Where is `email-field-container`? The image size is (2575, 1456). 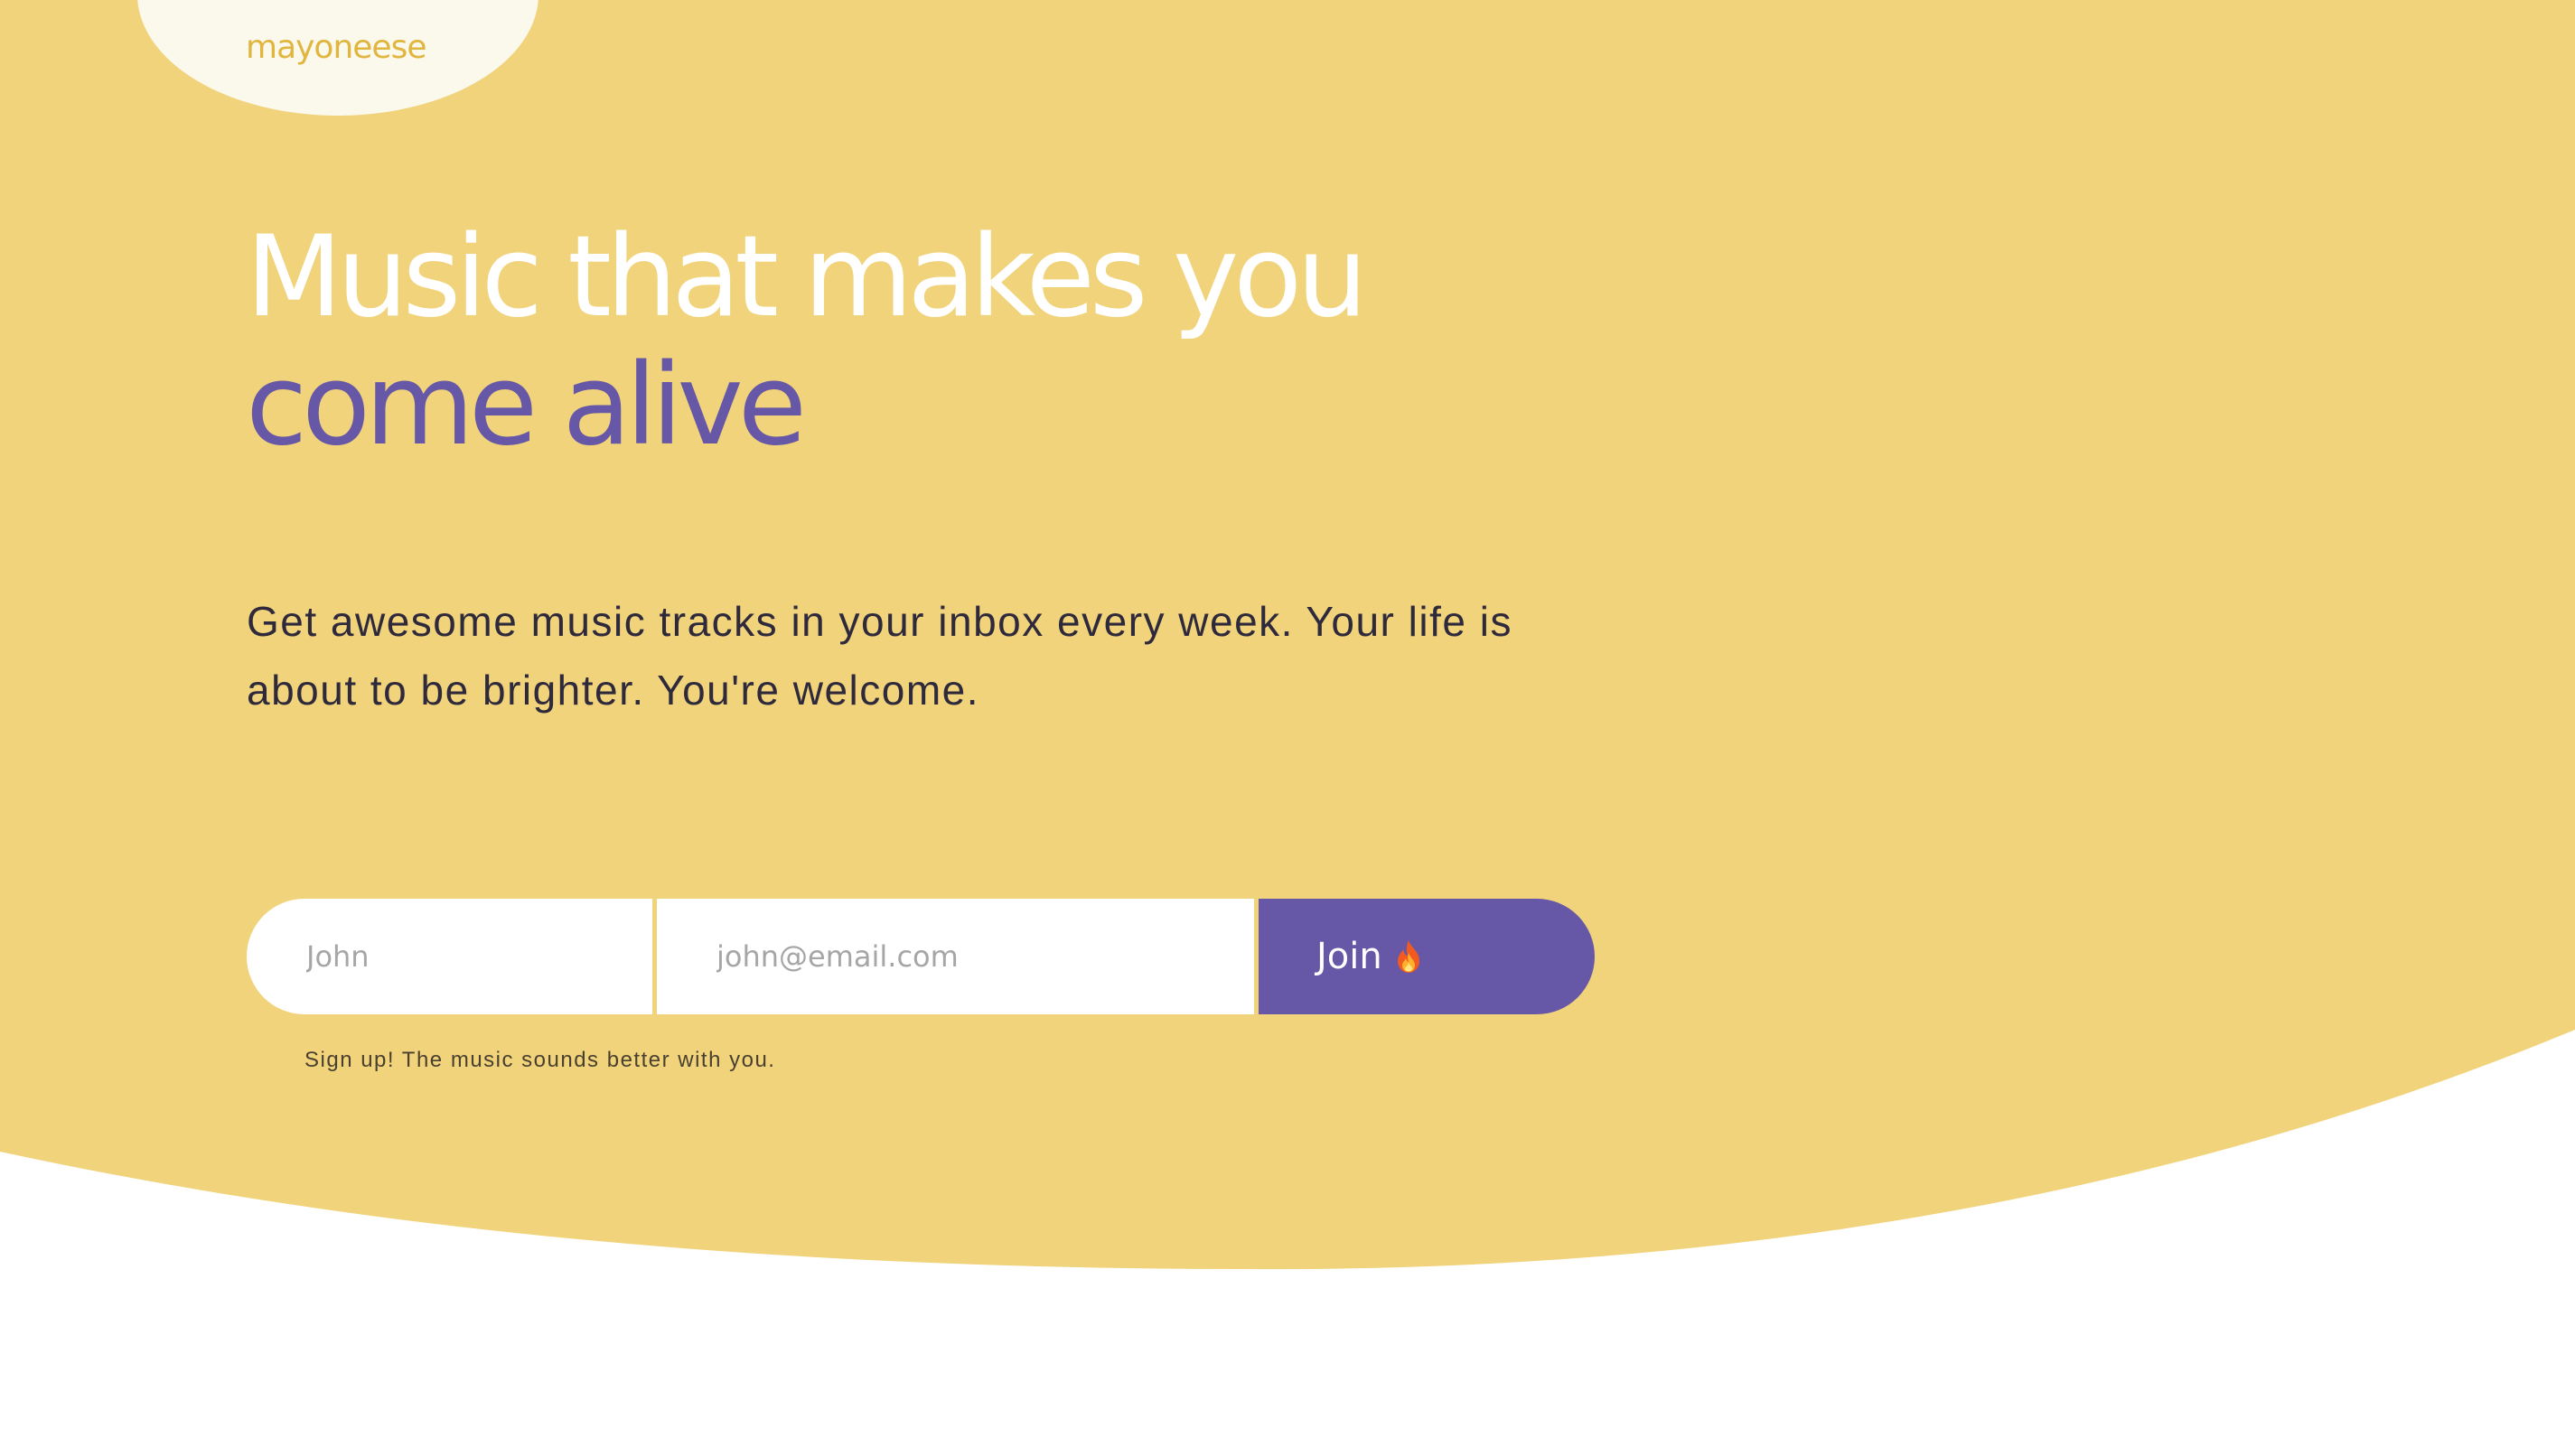 email-field-container is located at coordinates (955, 956).